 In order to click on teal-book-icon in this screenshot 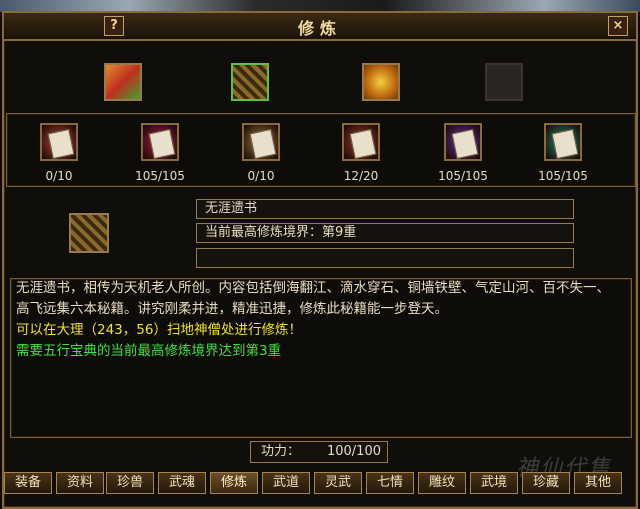, I will do `click(563, 142)`.